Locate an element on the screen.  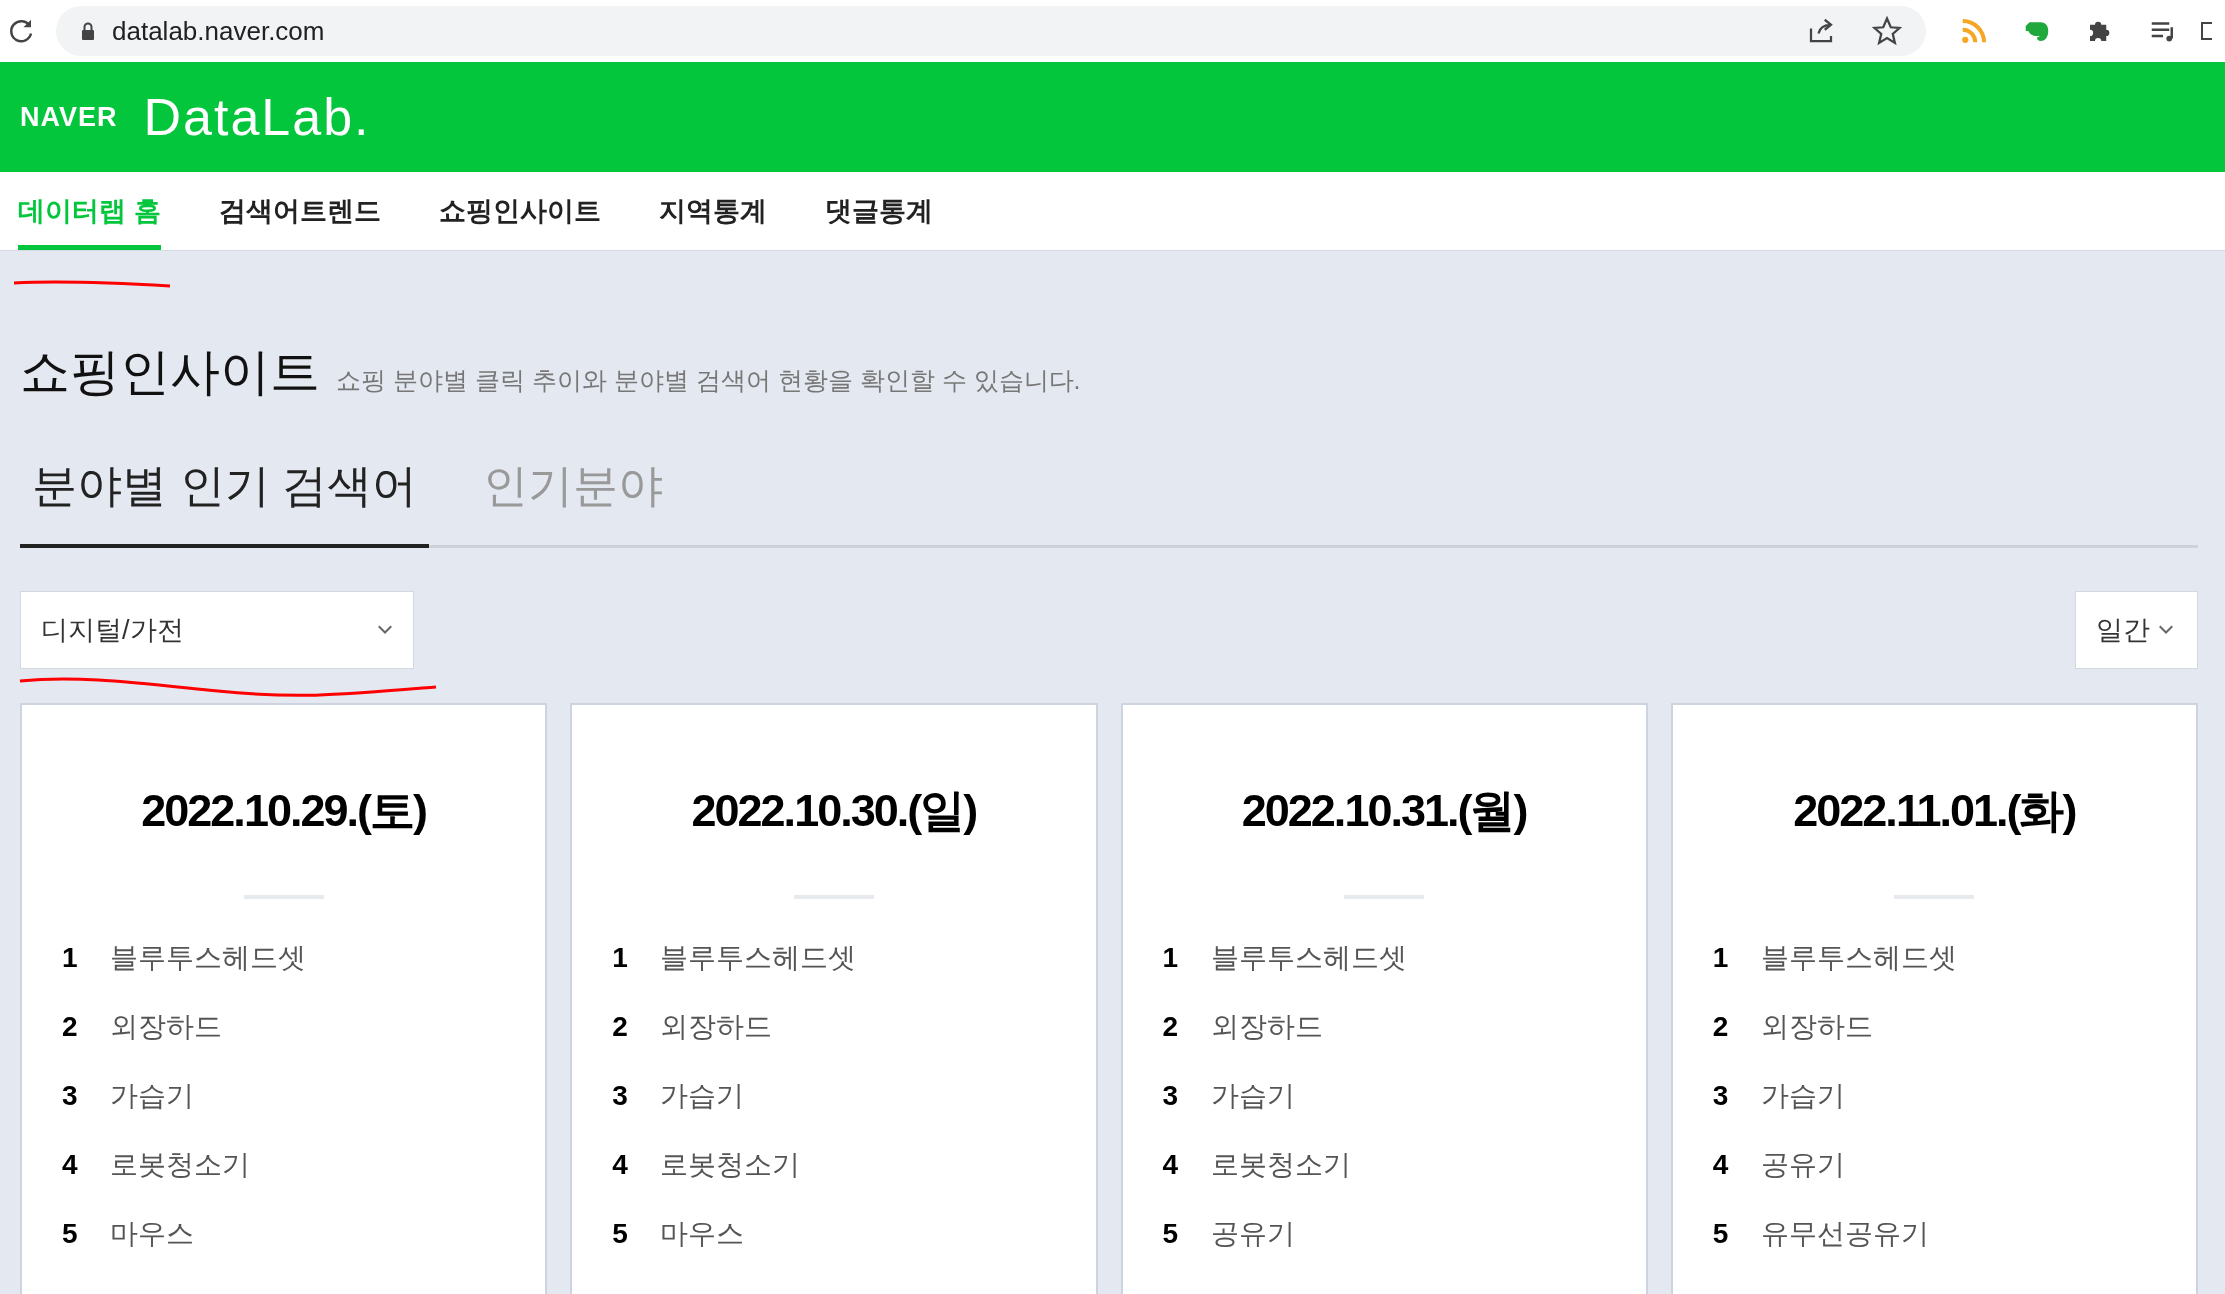
page-title: 쇼핑인사이트 is located at coordinates (170, 372).